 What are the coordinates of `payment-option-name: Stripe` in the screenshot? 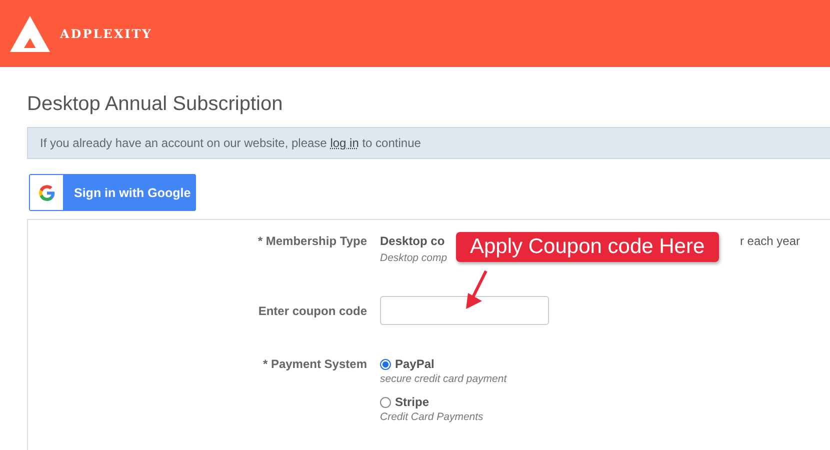 It's located at (412, 402).